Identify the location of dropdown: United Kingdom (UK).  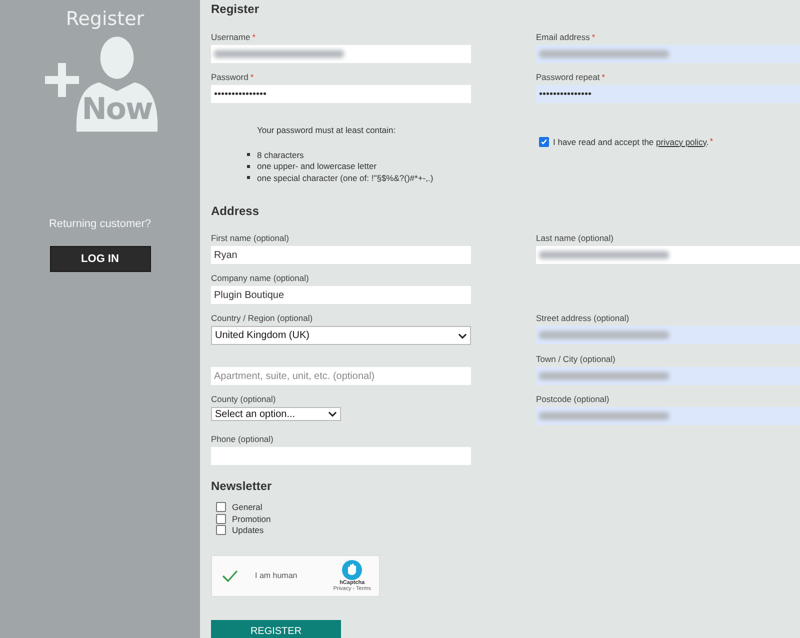
(341, 335).